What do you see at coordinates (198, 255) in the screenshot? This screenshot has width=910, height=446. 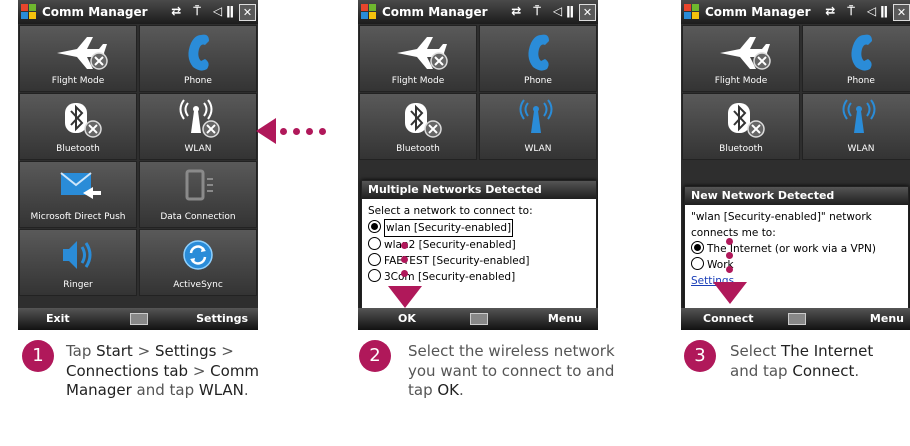 I see `activesync-icon` at bounding box center [198, 255].